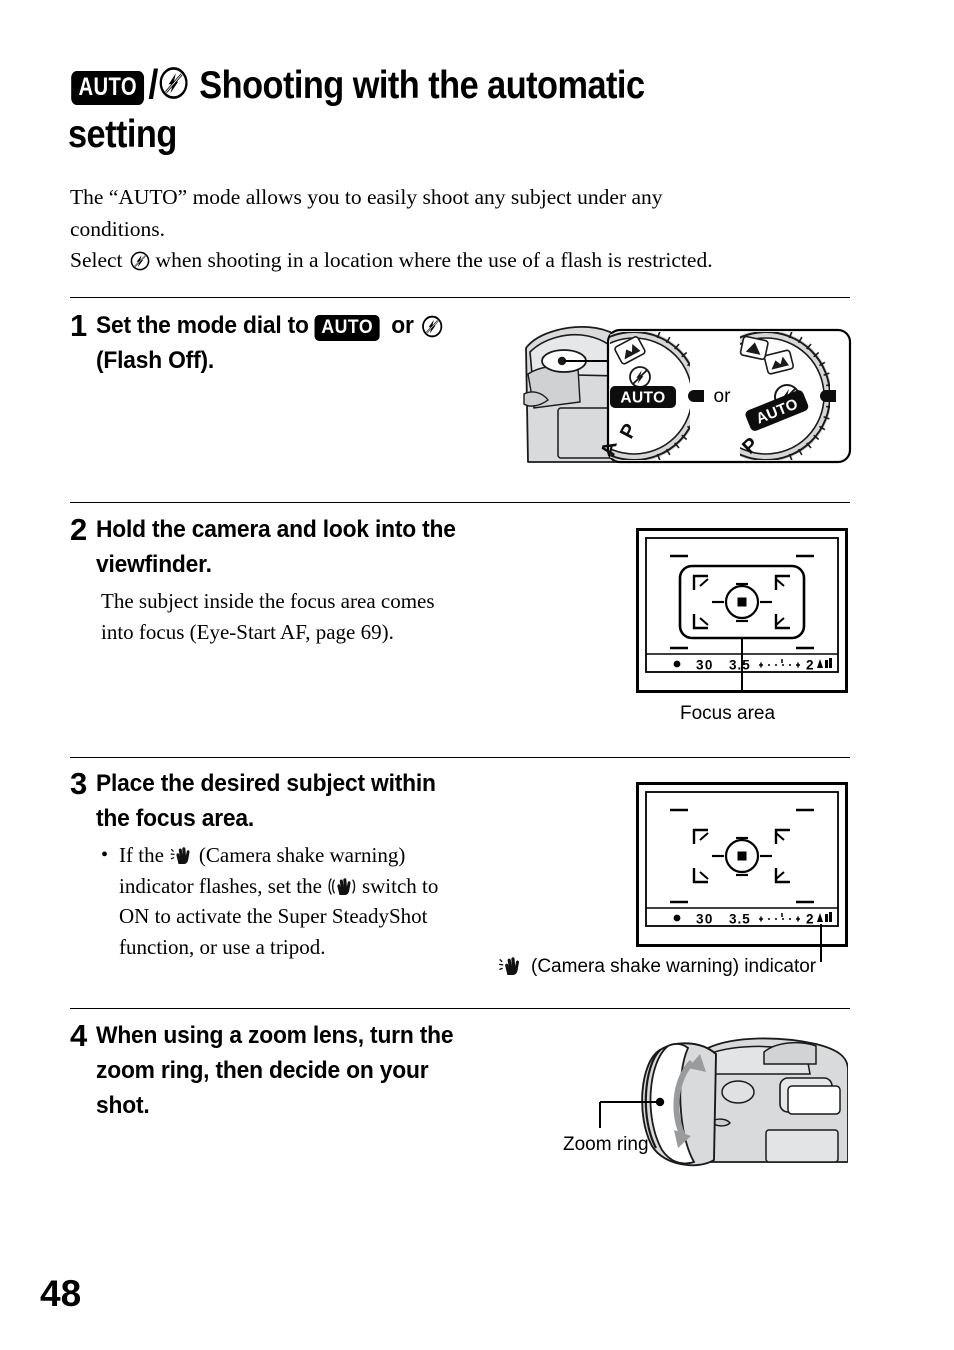  I want to click on page-title-line-1: AUTO / Shooting with the automatic, so click(420, 84).